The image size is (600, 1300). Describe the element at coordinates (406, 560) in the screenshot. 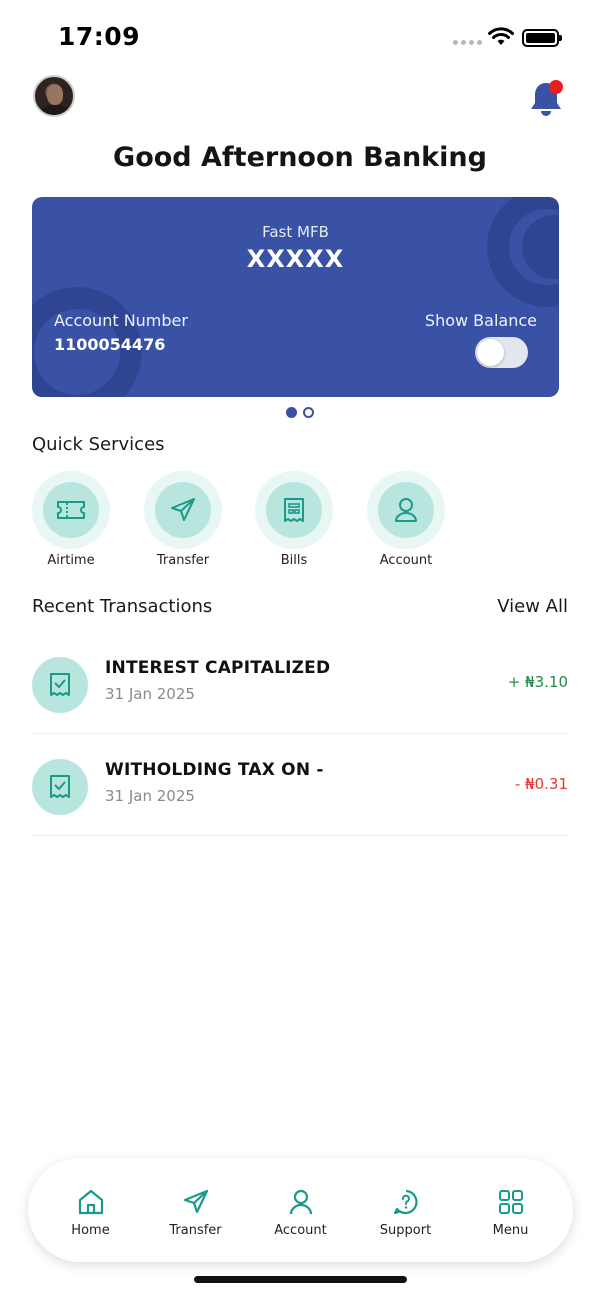

I see `service-label: Account` at that location.